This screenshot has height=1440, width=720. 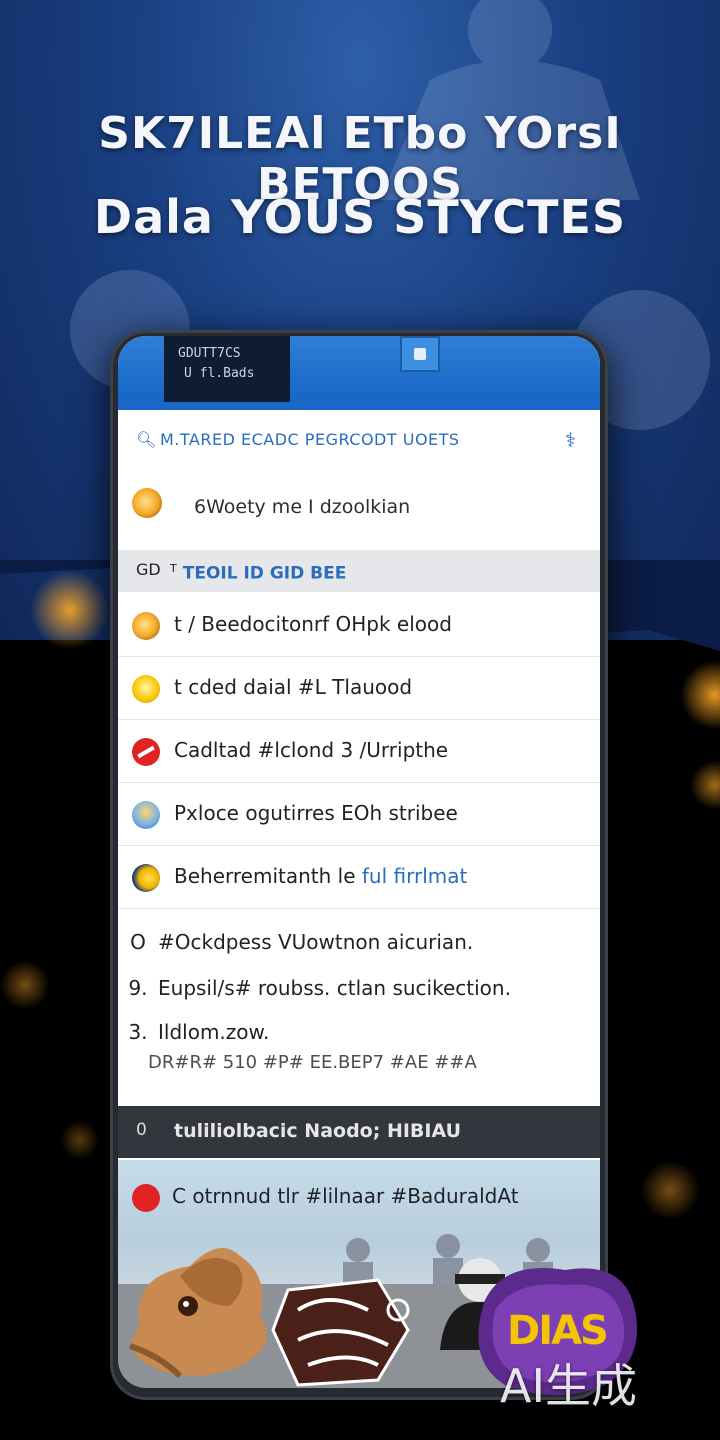 I want to click on list-item-label: Pxloce ogutirres EOh stribee, so click(x=316, y=813).